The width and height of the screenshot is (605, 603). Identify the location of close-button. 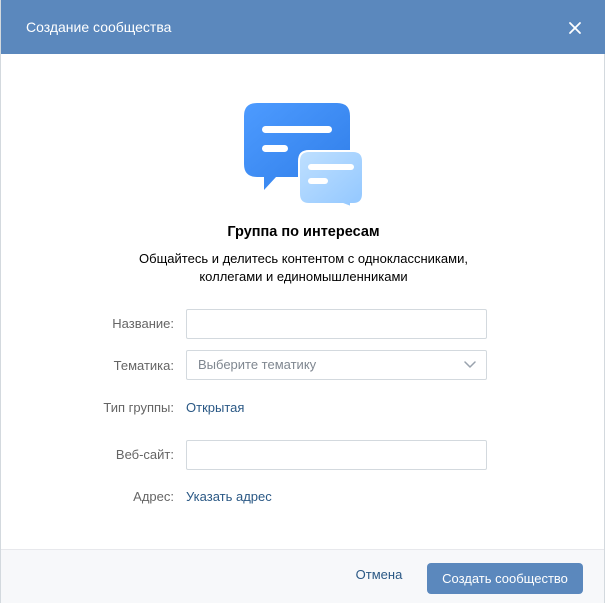
(575, 28).